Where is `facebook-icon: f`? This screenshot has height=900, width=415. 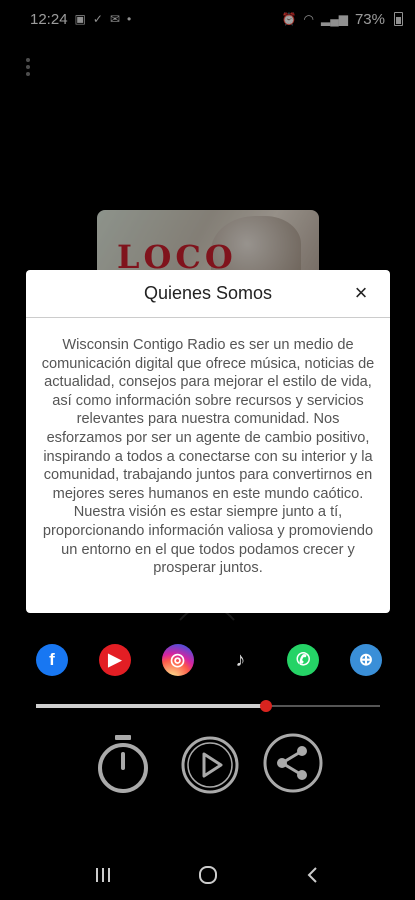 facebook-icon: f is located at coordinates (52, 660).